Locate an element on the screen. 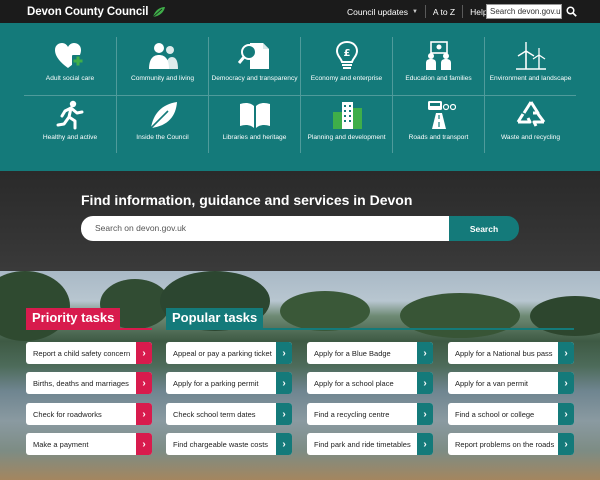 This screenshot has width=600, height=480. category-healthy-and-active: Healthy and active is located at coordinates (70, 124).